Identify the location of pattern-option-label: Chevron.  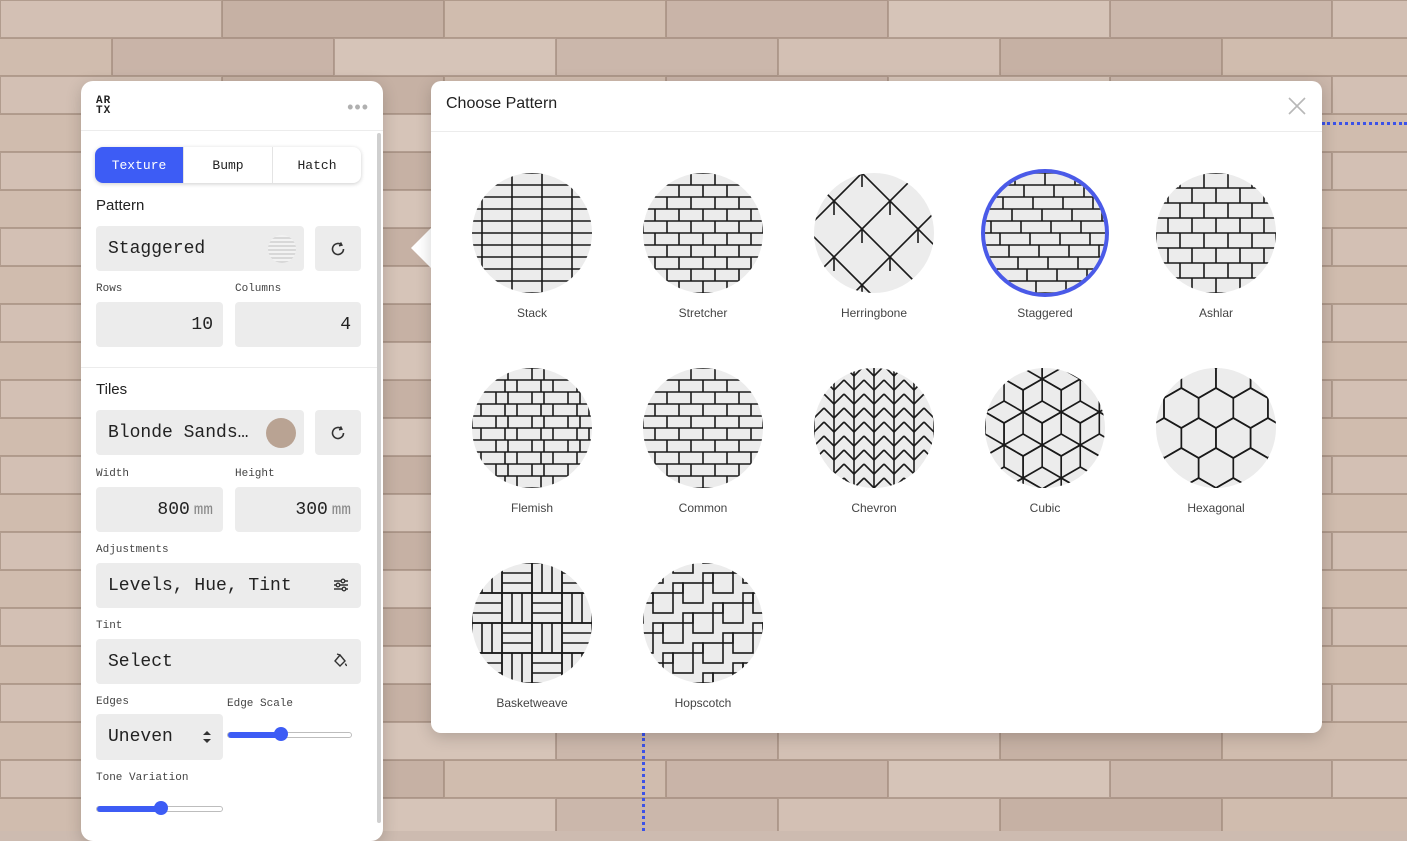
(874, 508).